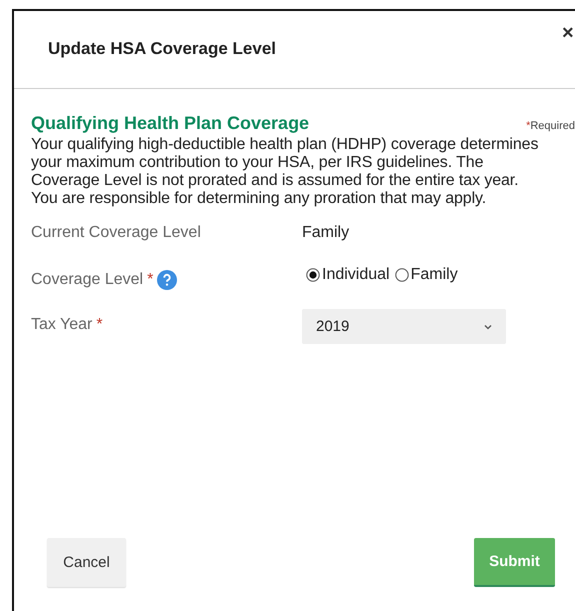 This screenshot has width=575, height=611. Describe the element at coordinates (162, 48) in the screenshot. I see `dialog-title: Update HSA Coverage Level` at that location.